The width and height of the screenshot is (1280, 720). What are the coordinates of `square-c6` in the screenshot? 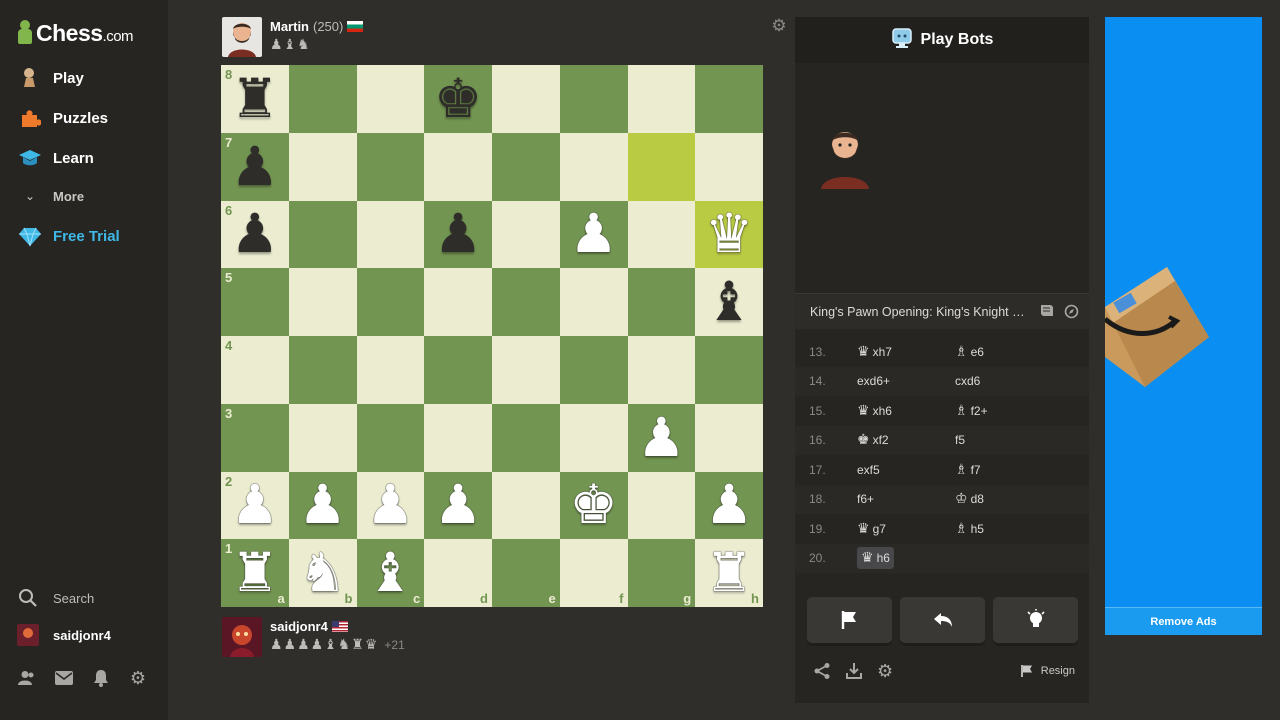 It's located at (390, 234).